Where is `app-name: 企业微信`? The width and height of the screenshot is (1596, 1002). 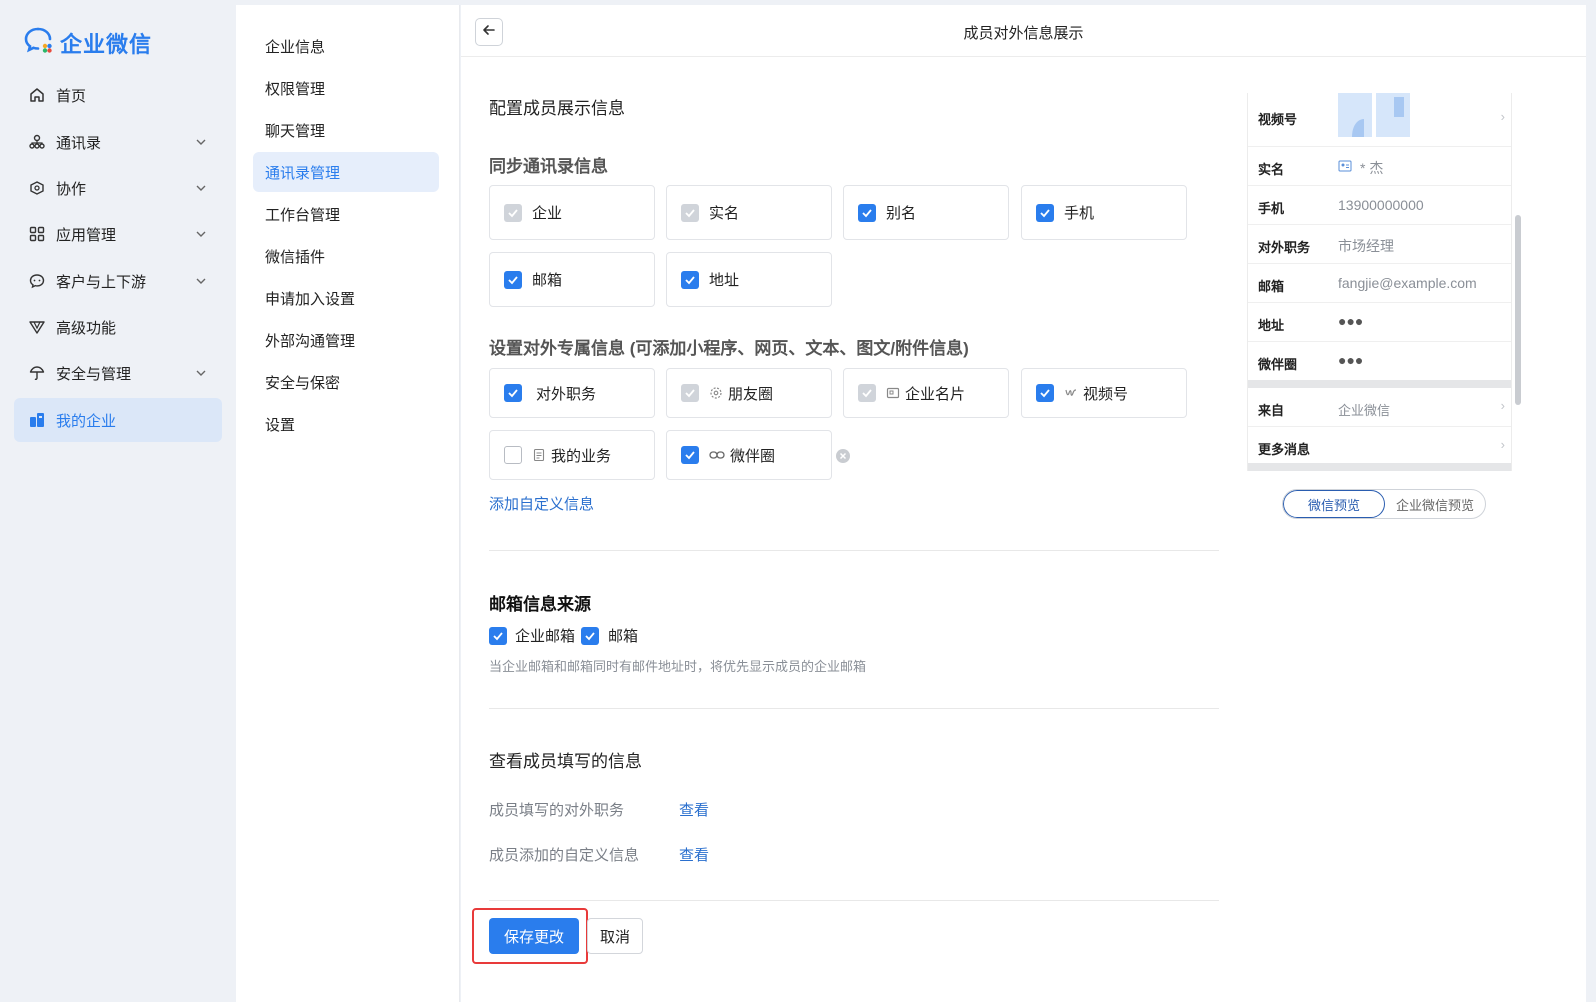 app-name: 企业微信 is located at coordinates (106, 44).